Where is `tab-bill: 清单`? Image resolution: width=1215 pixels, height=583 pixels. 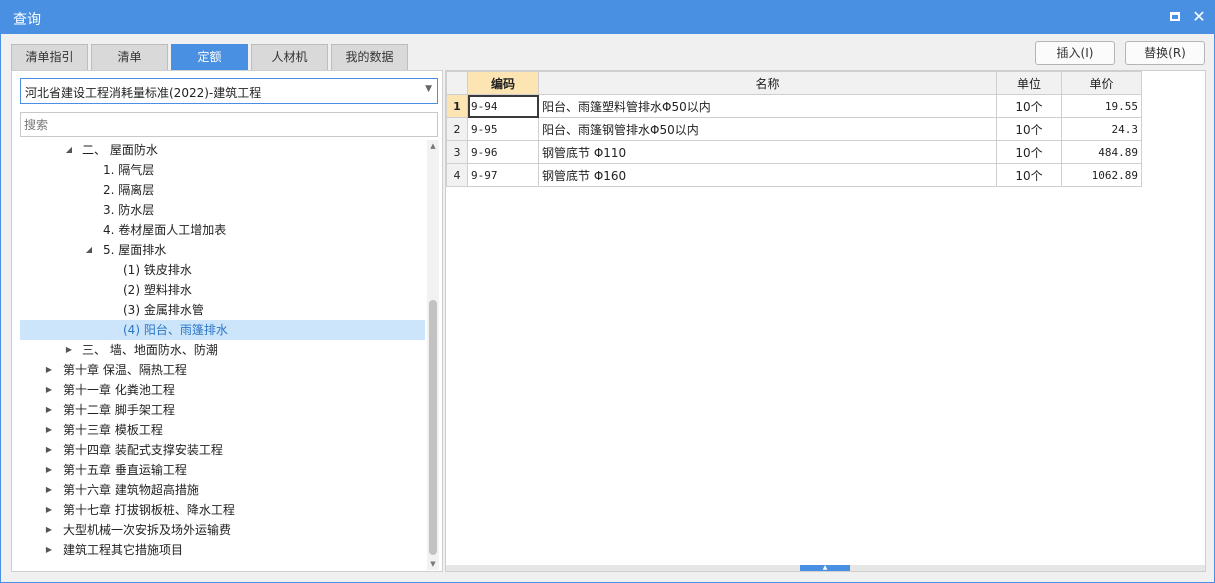 tab-bill: 清单 is located at coordinates (129, 57).